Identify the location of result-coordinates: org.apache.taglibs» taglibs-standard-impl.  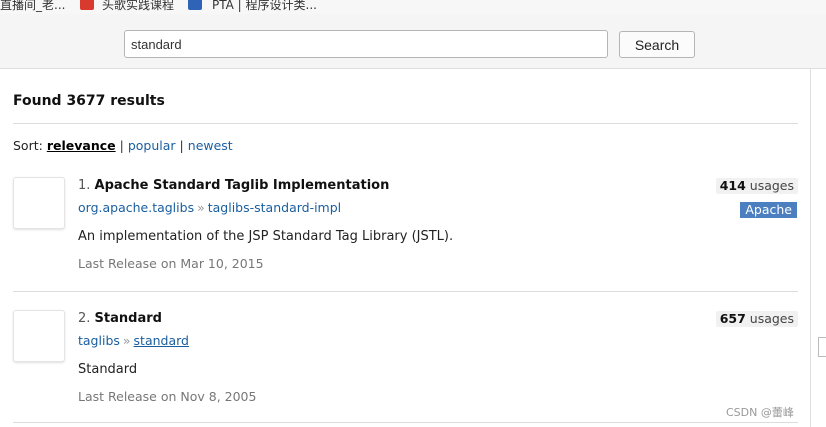
(209, 207).